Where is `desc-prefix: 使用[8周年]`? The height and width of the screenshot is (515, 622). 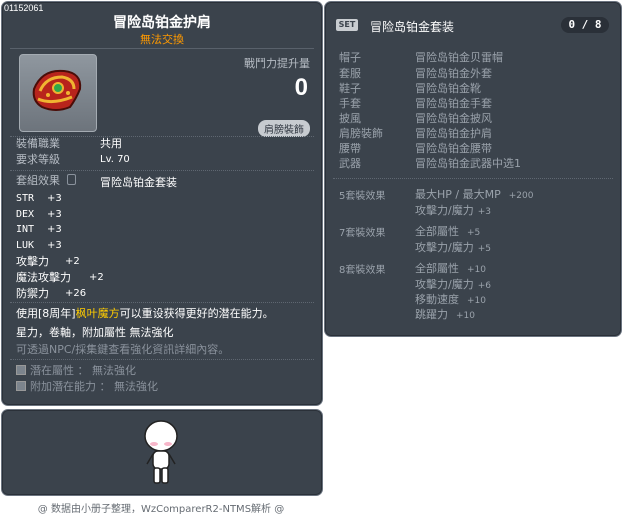 desc-prefix: 使用[8周年] is located at coordinates (46, 313).